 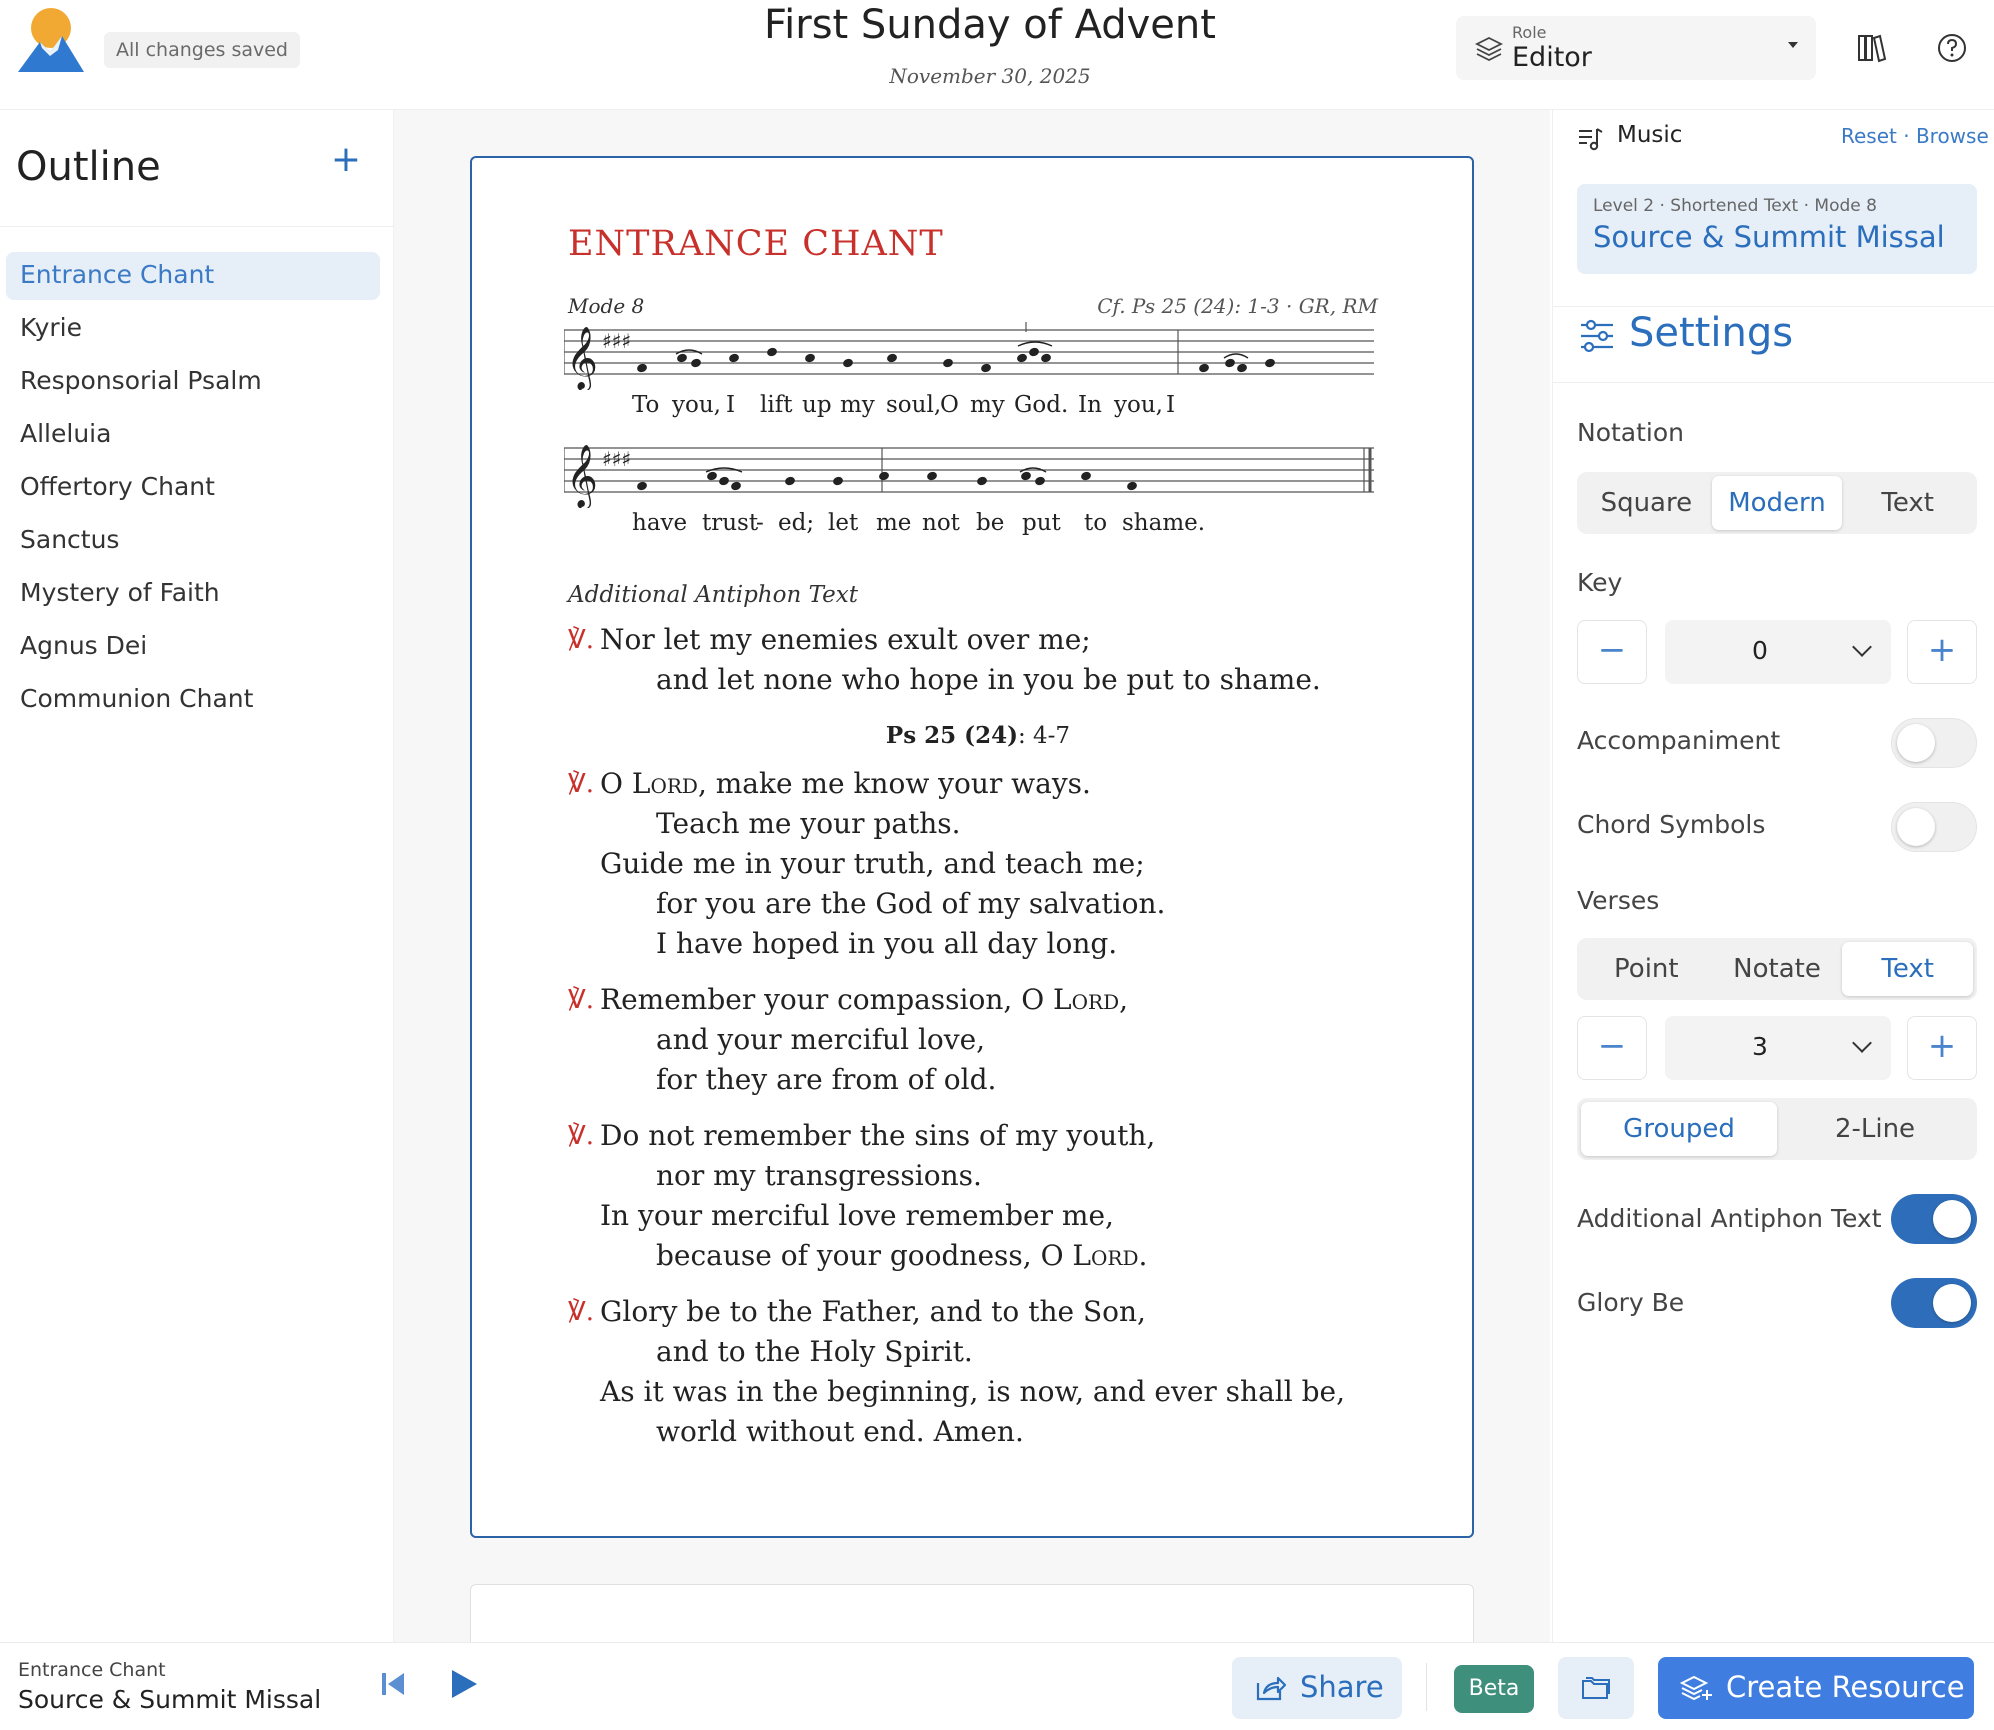 What do you see at coordinates (1600, 582) in the screenshot?
I see `key-label: Key` at bounding box center [1600, 582].